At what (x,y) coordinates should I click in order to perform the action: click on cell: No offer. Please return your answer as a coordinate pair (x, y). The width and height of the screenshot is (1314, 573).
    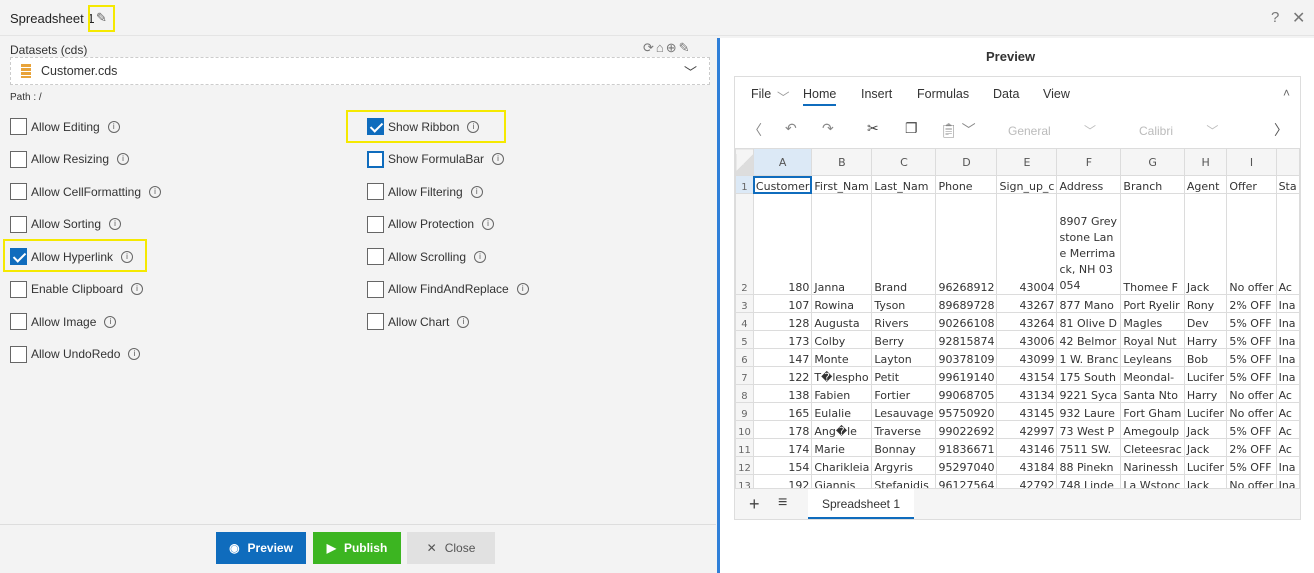
    Looking at the image, I should click on (1251, 393).